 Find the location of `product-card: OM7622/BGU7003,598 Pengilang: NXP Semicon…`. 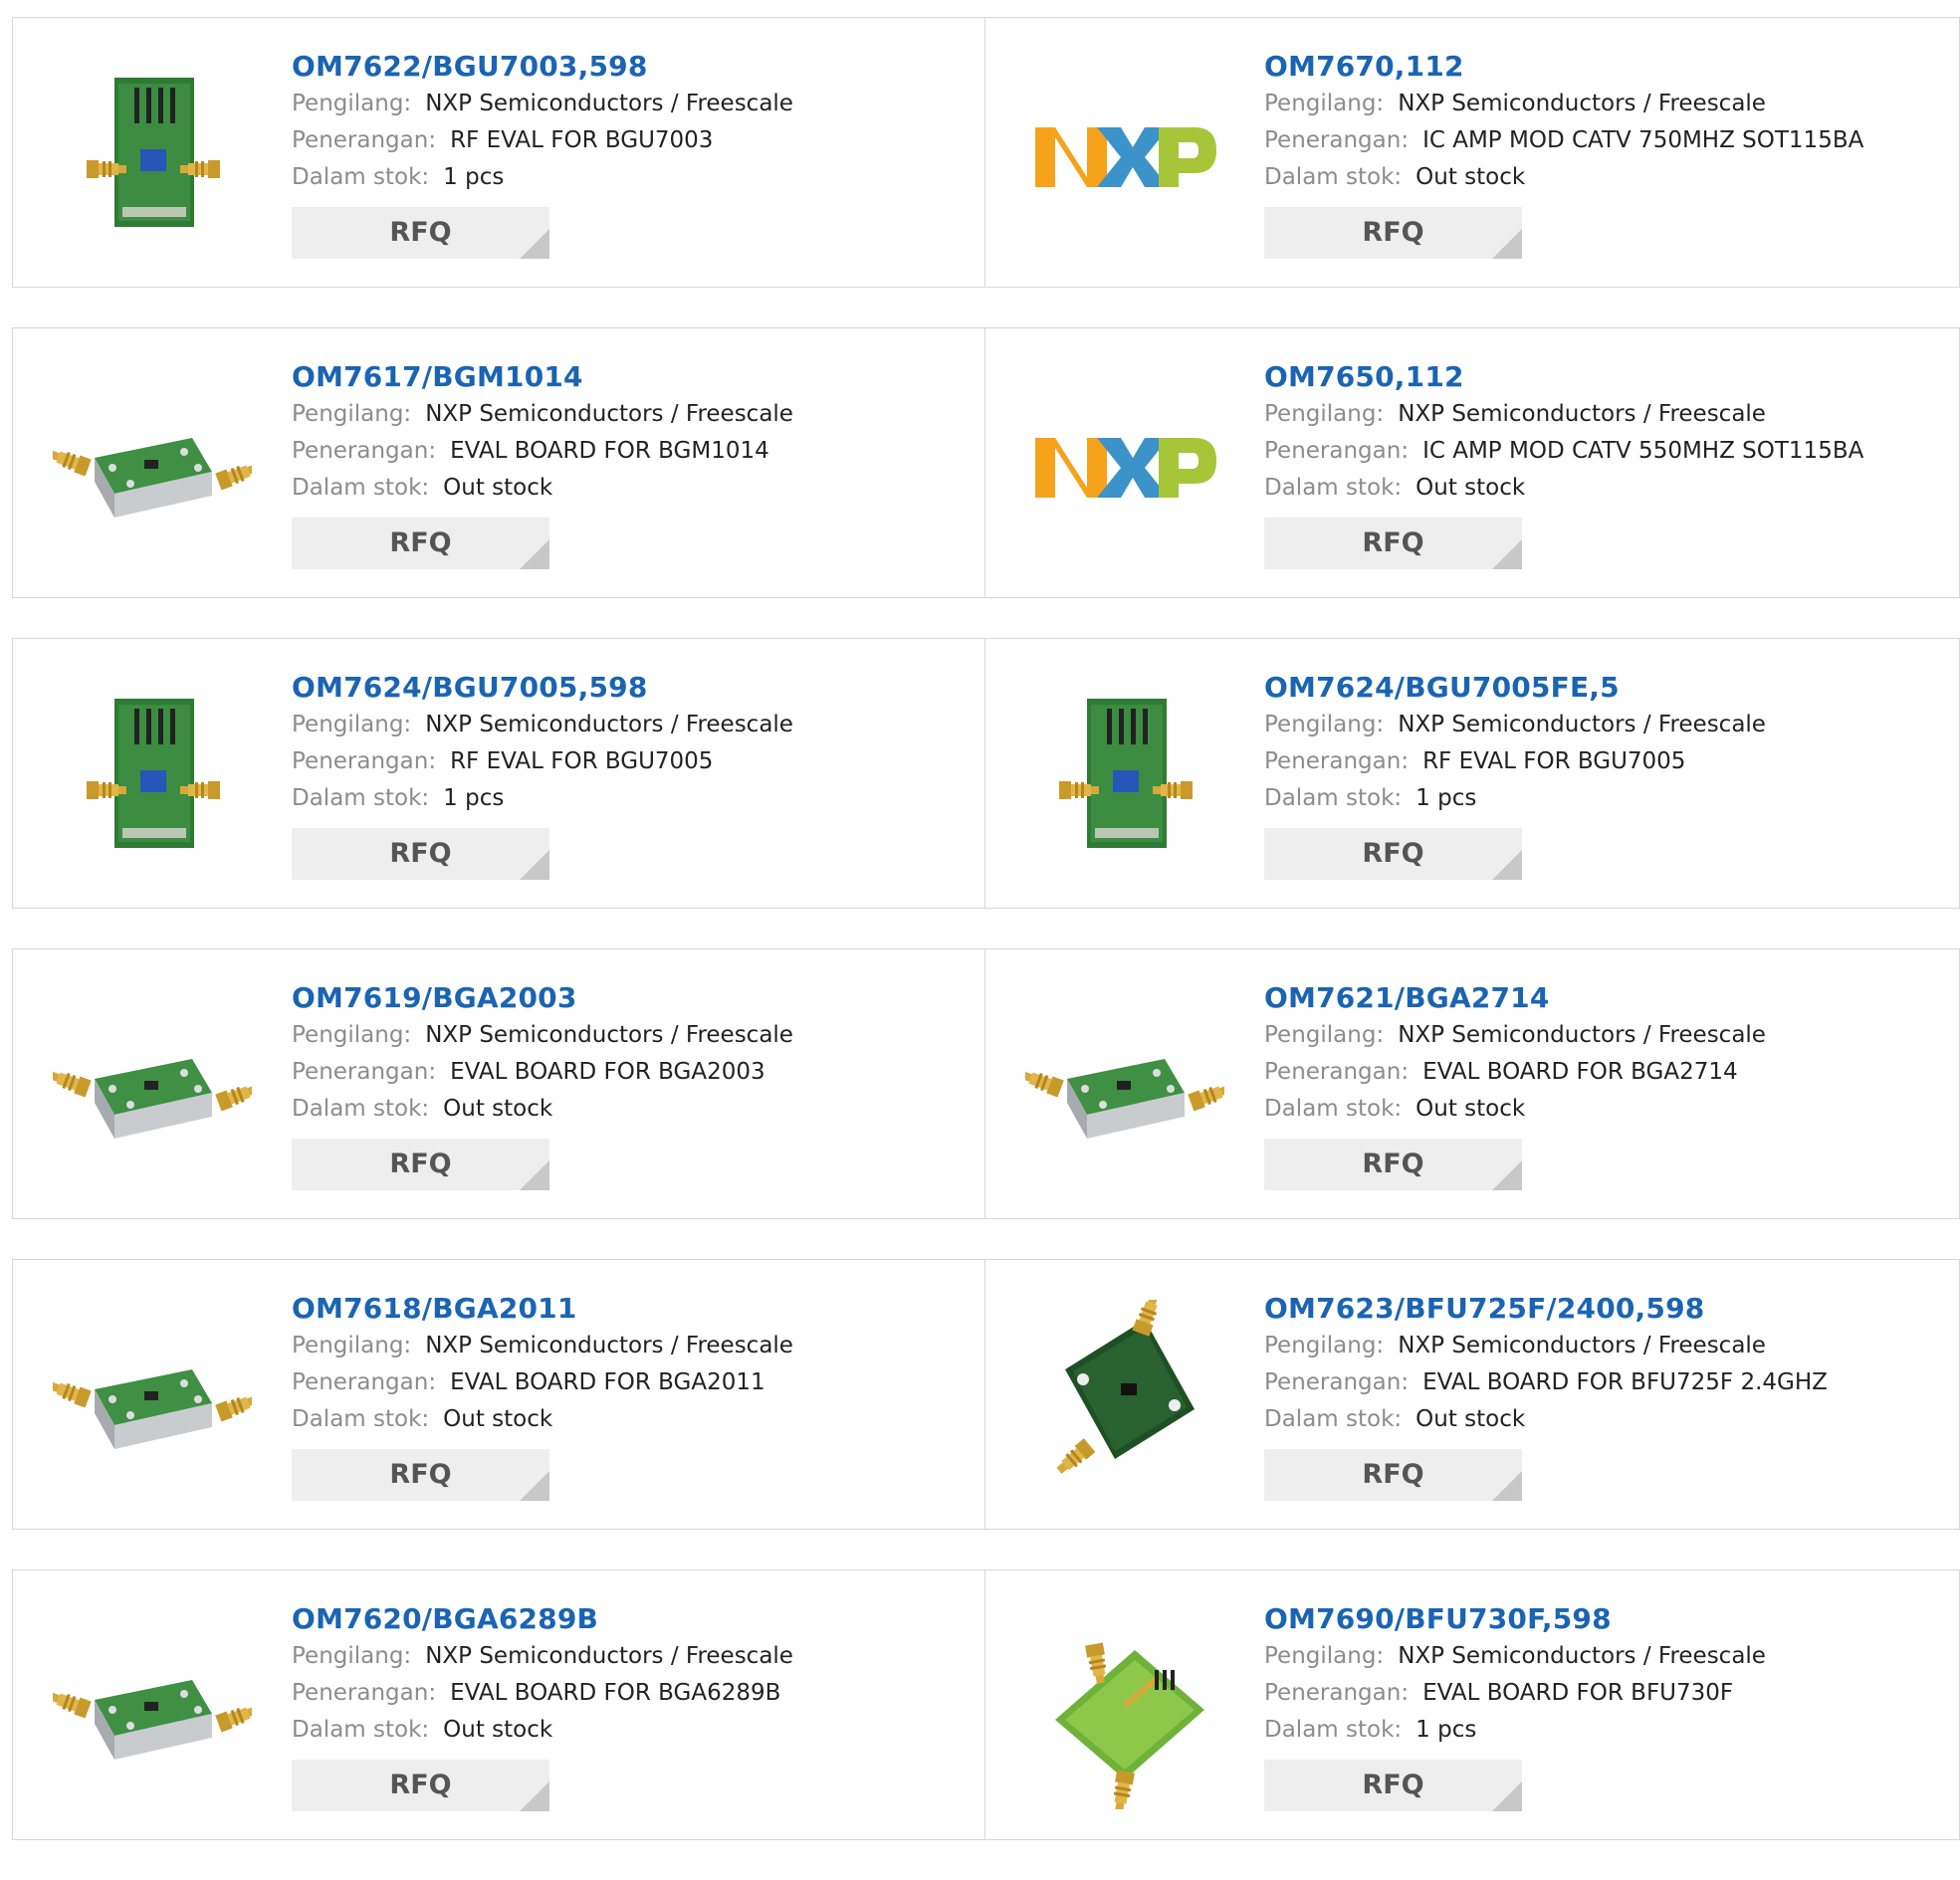

product-card: OM7622/BGU7003,598 Pengilang: NXP Semicon… is located at coordinates (499, 152).